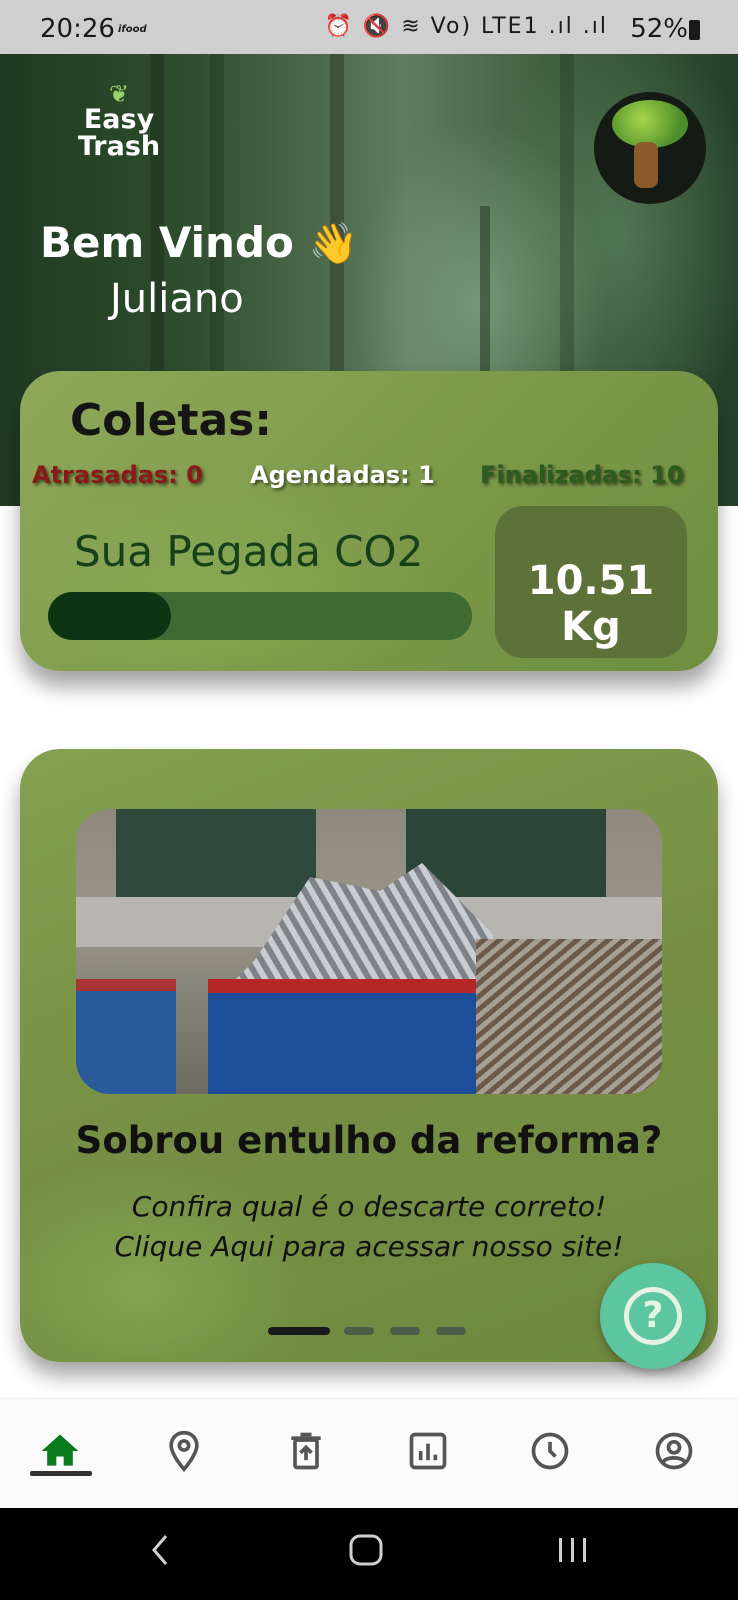  I want to click on banner-subtitle-line2: Clique Aqui para acessar nosso site!, so click(369, 1246).